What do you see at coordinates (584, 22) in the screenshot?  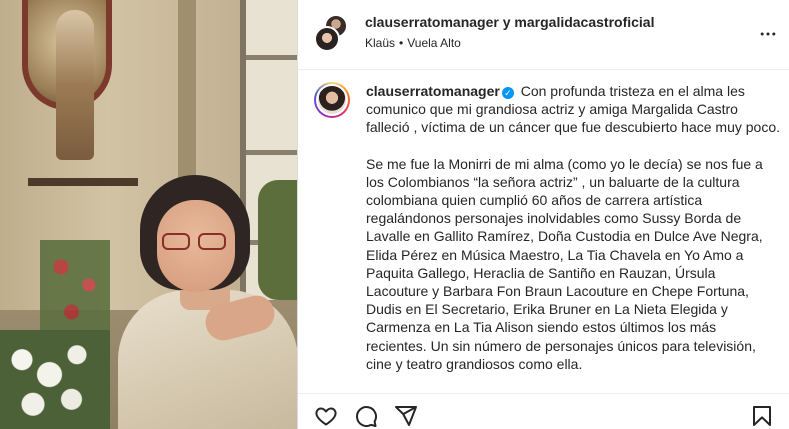 I see `author-link-secondary: margalidacastroficial` at bounding box center [584, 22].